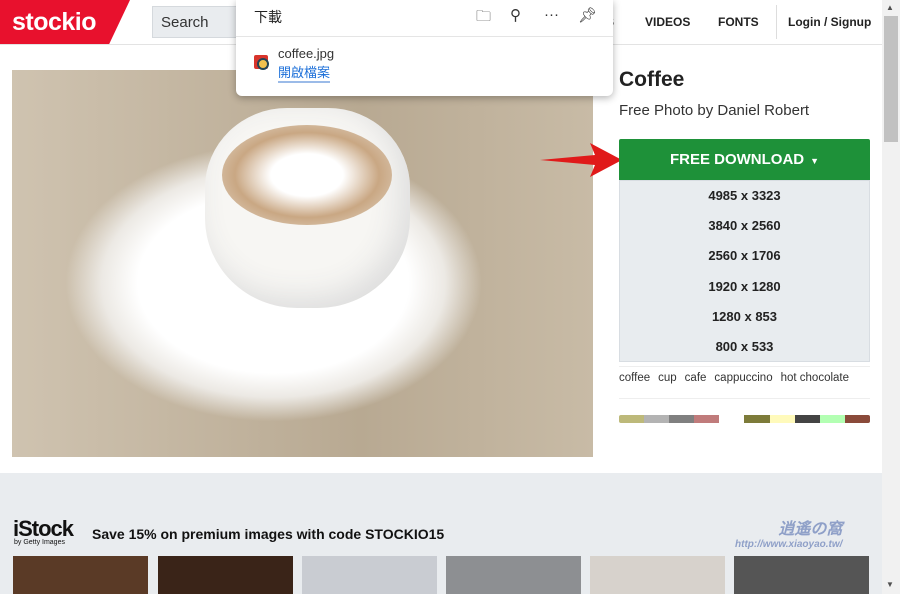 This screenshot has width=900, height=594. Describe the element at coordinates (634, 378) in the screenshot. I see `tag: coffee` at that location.